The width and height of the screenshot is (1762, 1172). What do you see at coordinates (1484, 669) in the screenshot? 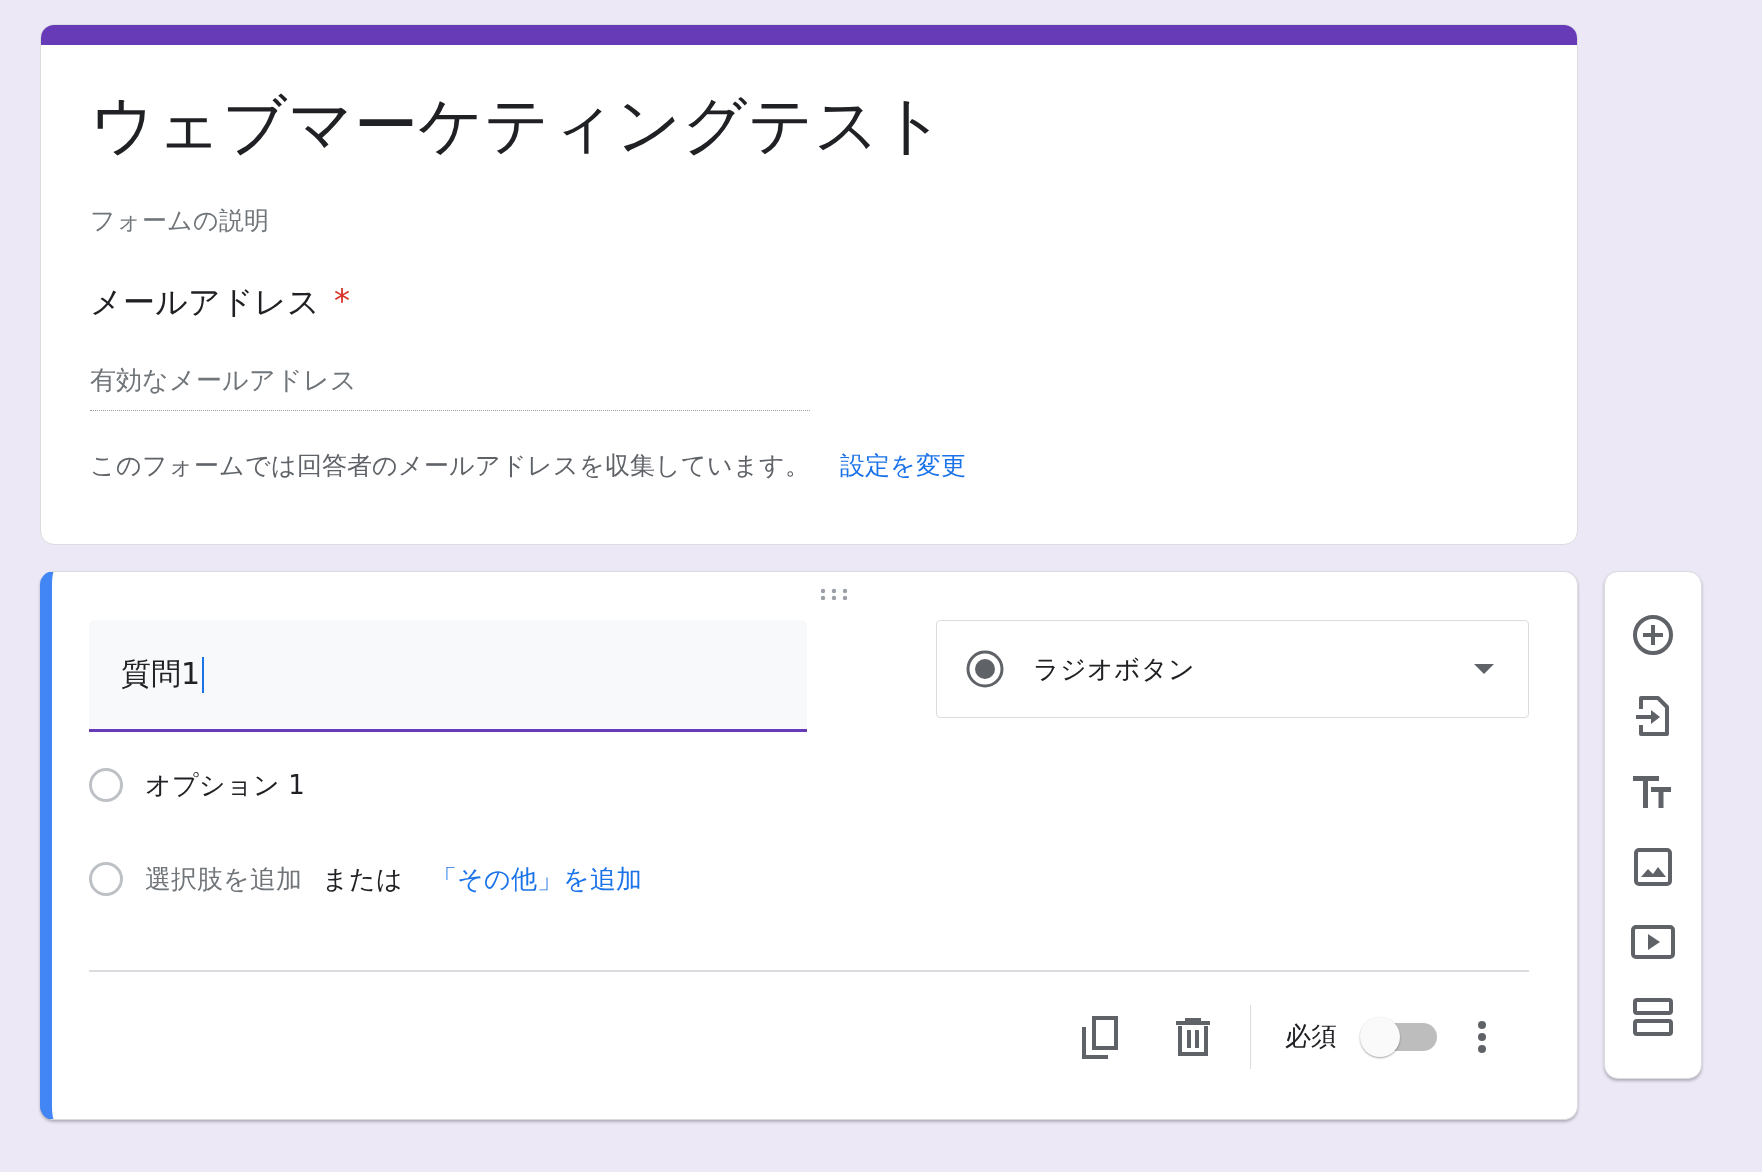
I see `dropdown-caret-icon` at bounding box center [1484, 669].